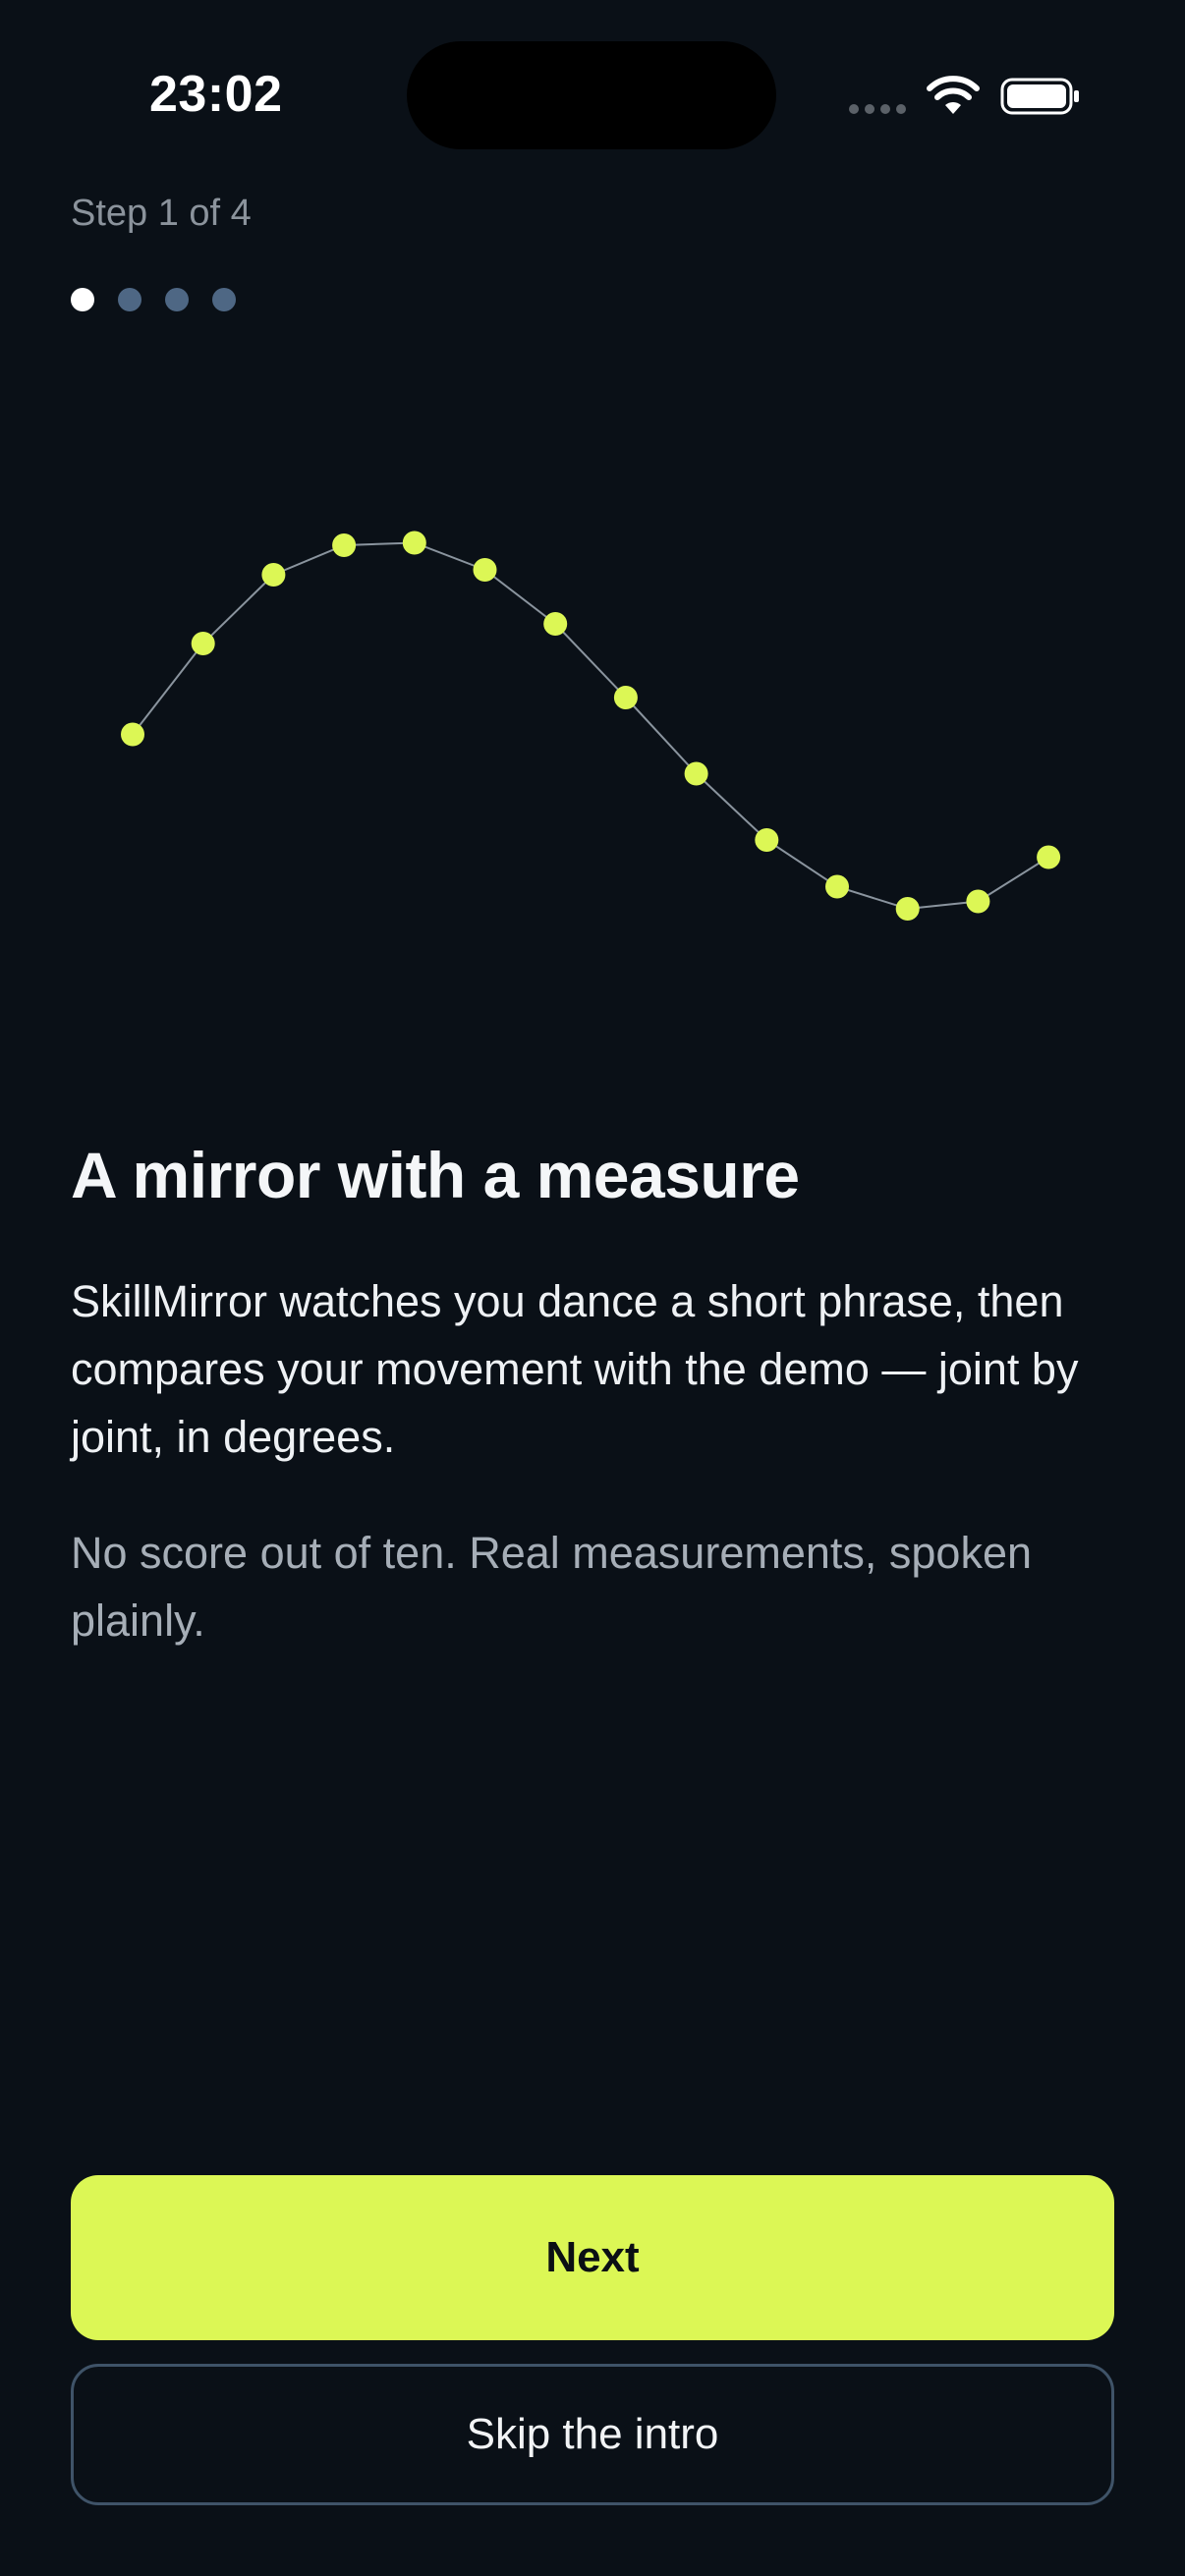 The image size is (1185, 2576). What do you see at coordinates (878, 109) in the screenshot?
I see `signal-dots-icon` at bounding box center [878, 109].